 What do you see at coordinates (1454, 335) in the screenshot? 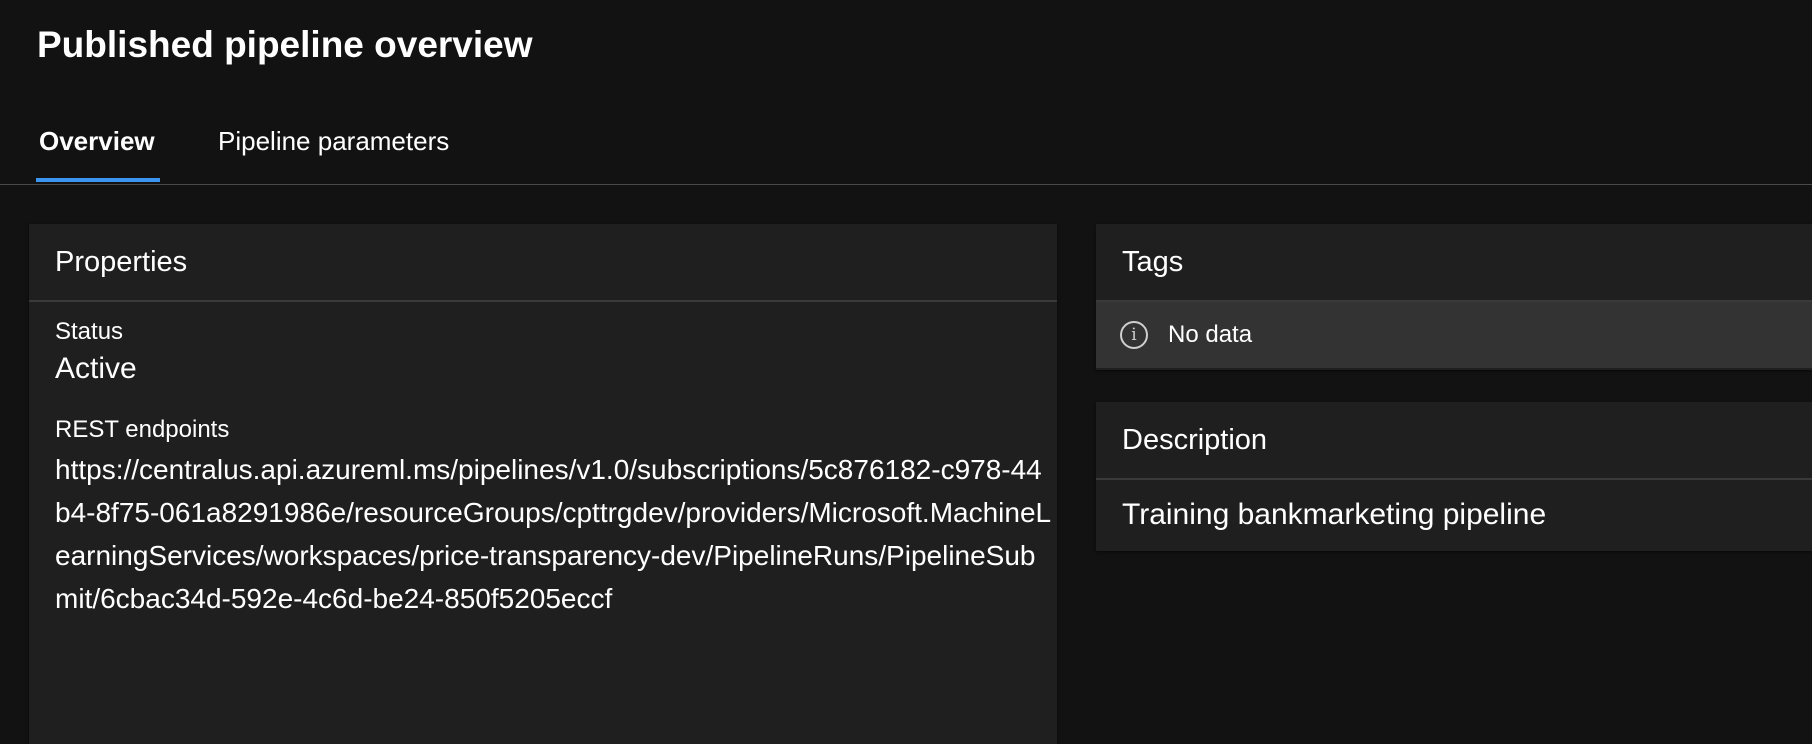
I see `tags-empty-message: i No data` at bounding box center [1454, 335].